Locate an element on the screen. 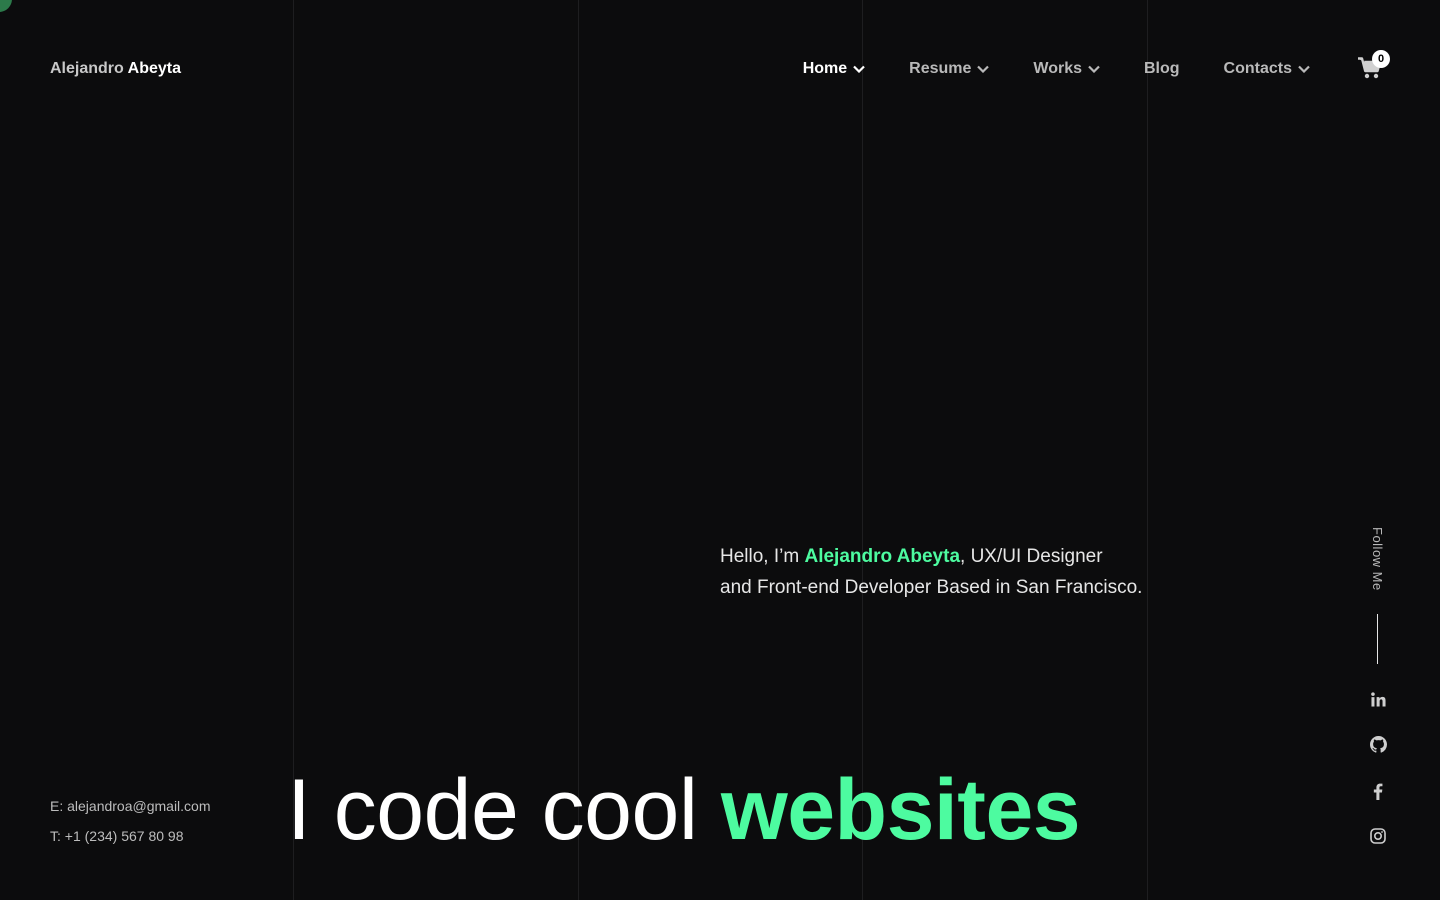 Image resolution: width=1440 pixels, height=900 pixels. nav-item-label: Works is located at coordinates (1057, 68).